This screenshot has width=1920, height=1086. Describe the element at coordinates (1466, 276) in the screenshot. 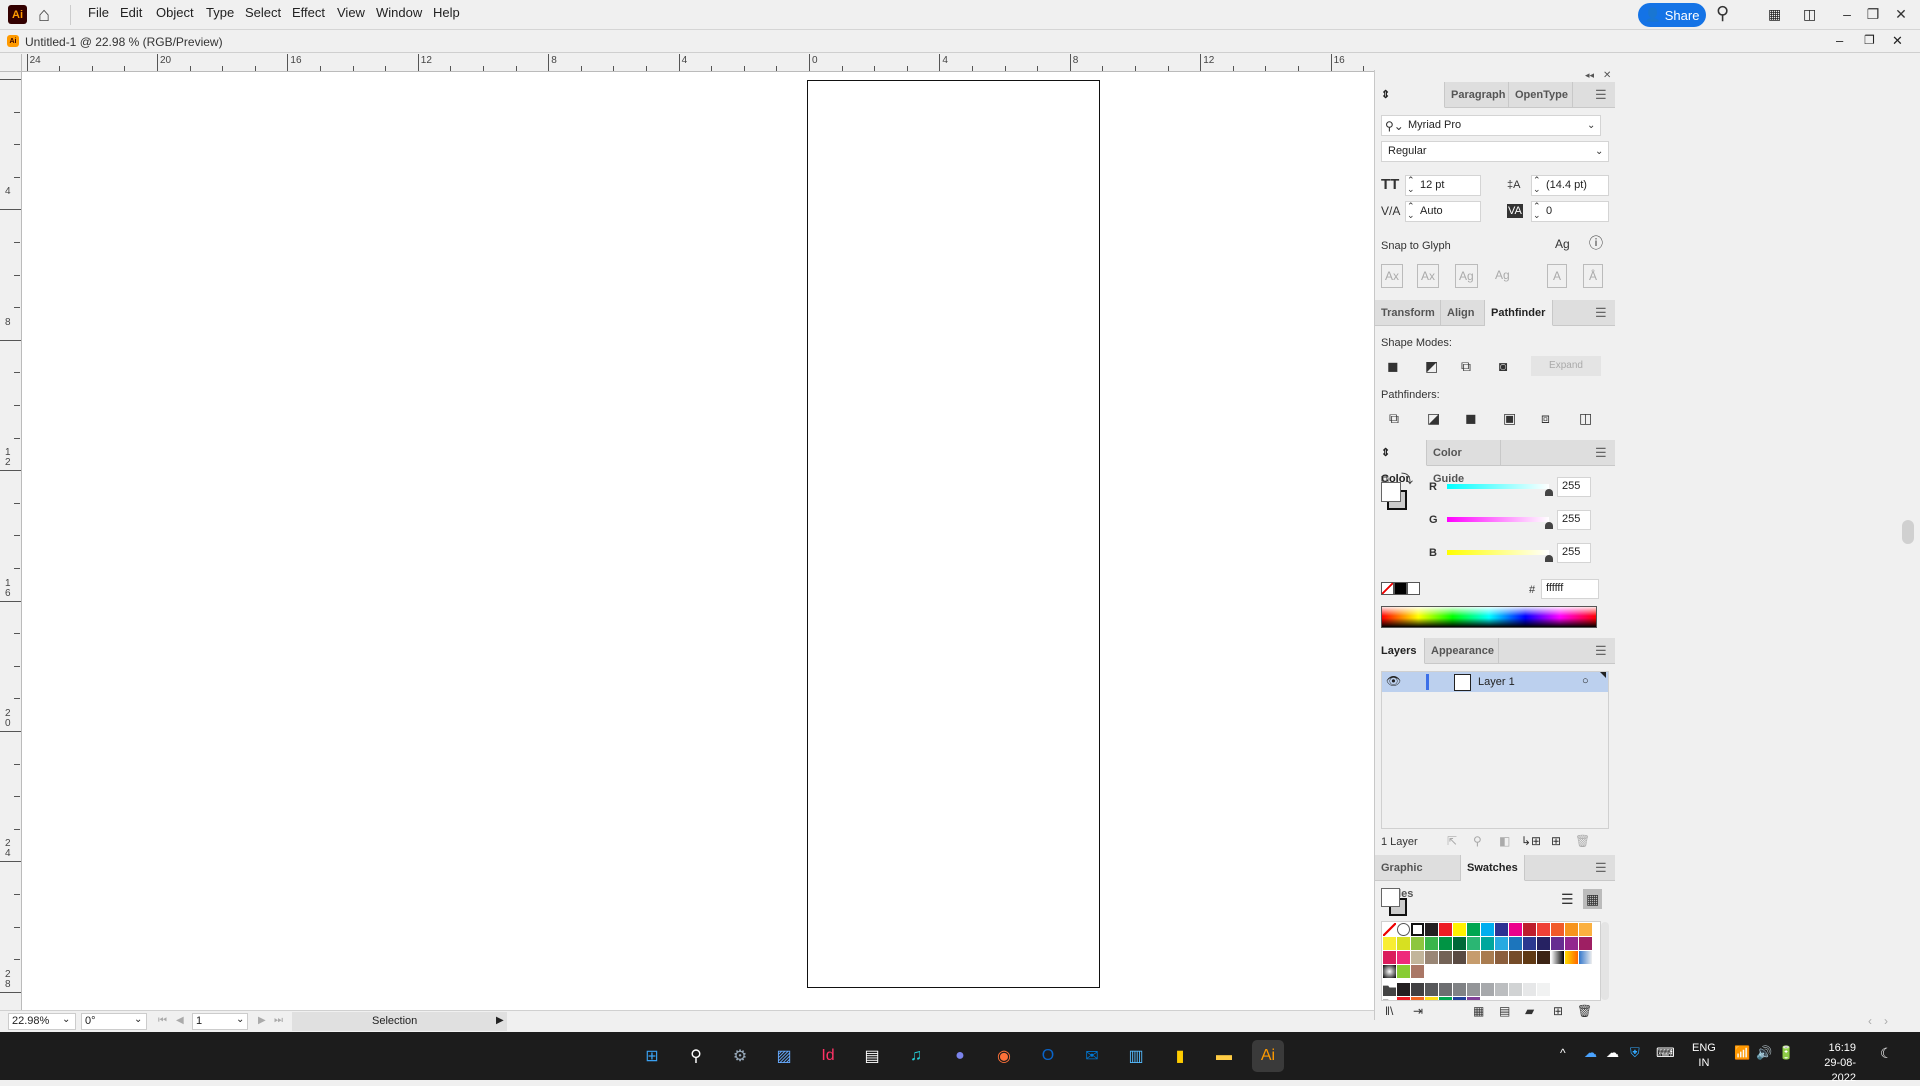

I see `snap-glyph-bounds-icon: Ag` at that location.